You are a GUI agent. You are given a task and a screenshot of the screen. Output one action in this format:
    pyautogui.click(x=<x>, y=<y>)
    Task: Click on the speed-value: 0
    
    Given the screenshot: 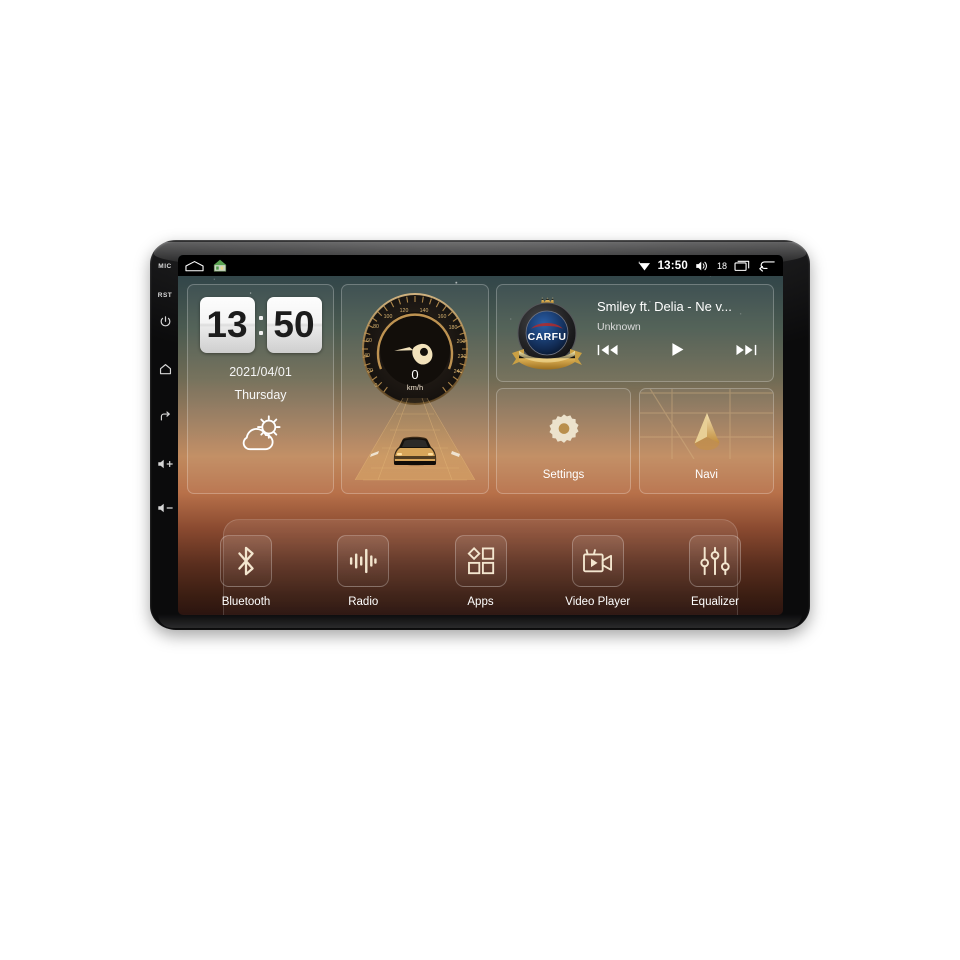 What is the action you would take?
    pyautogui.click(x=415, y=374)
    